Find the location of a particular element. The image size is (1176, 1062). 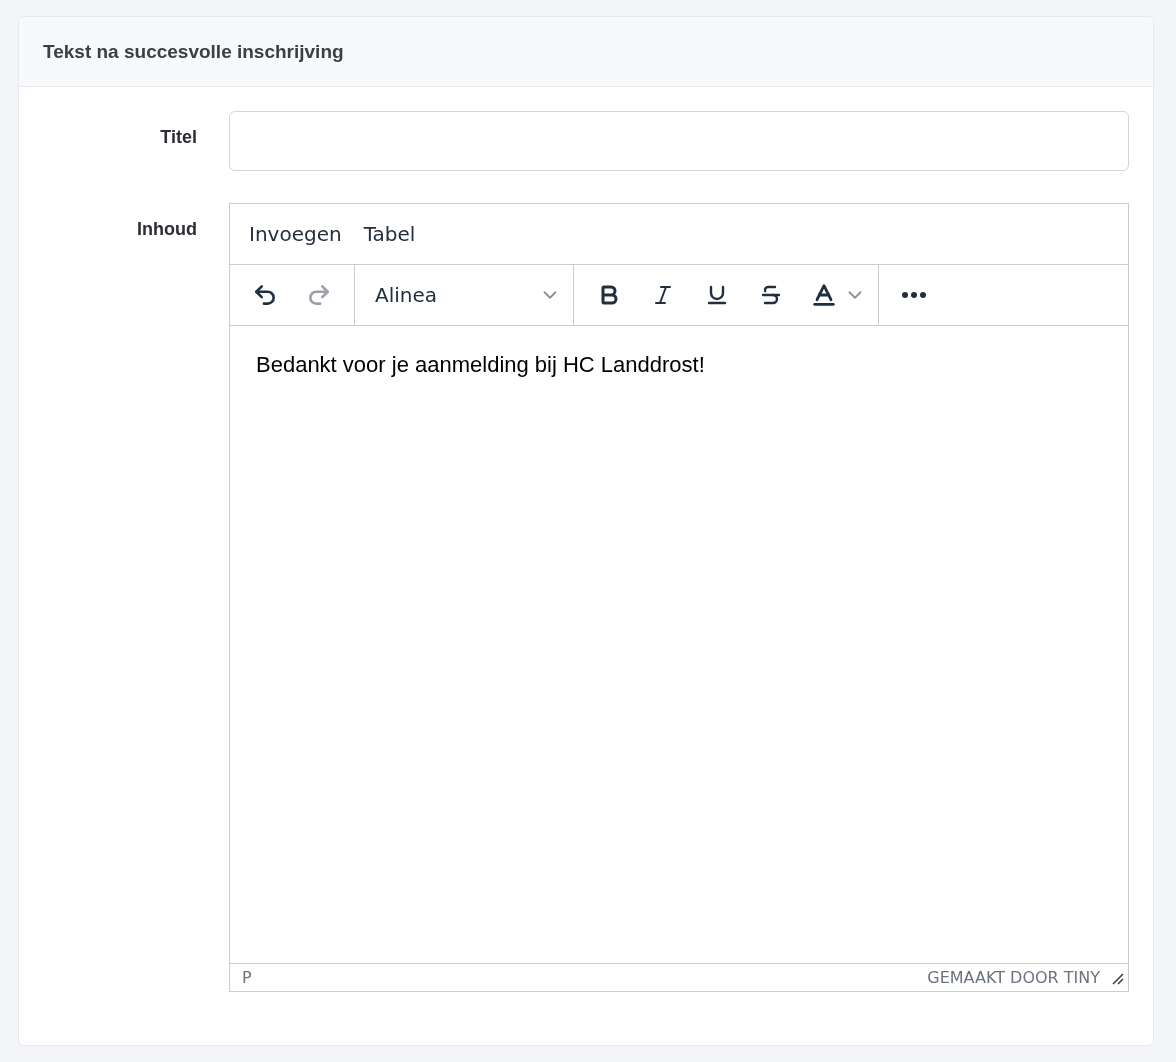

undo-icon is located at coordinates (265, 295).